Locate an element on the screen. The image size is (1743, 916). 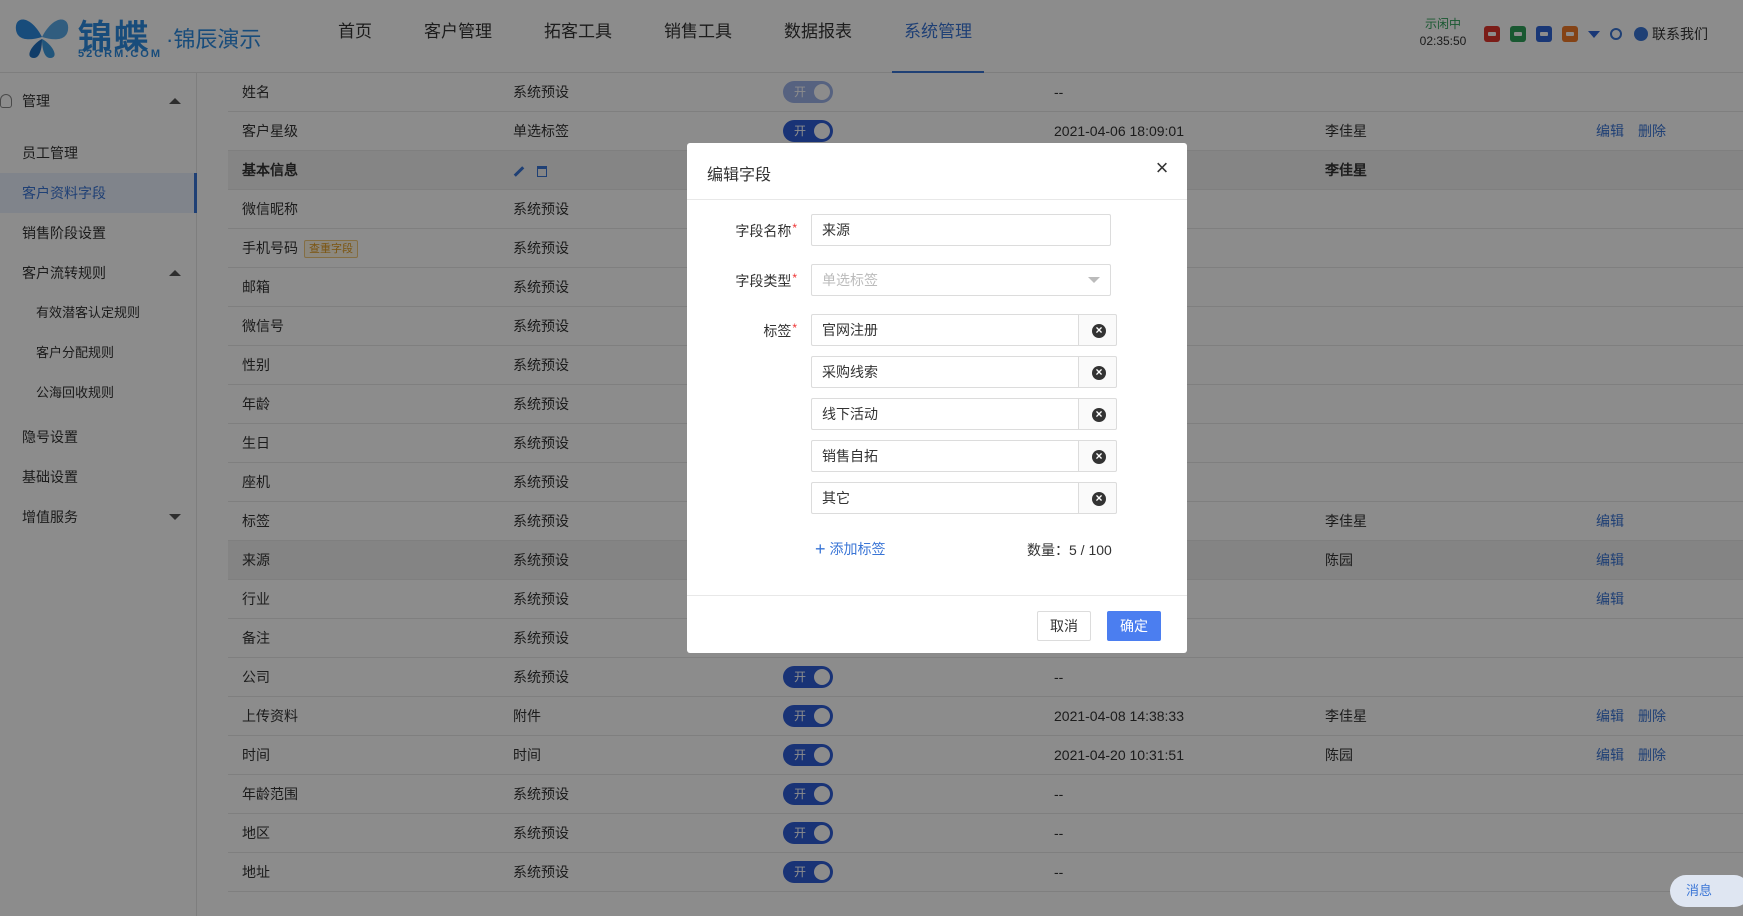
field-name-input: 来源 is located at coordinates (961, 230).